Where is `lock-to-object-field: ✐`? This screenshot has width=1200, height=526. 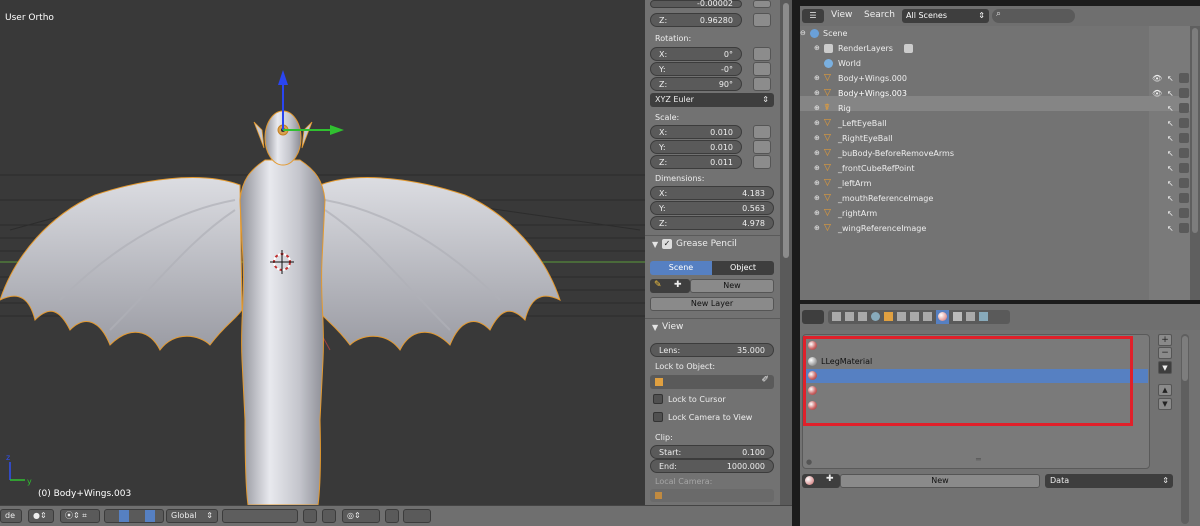
lock-to-object-field: ✐ is located at coordinates (712, 382).